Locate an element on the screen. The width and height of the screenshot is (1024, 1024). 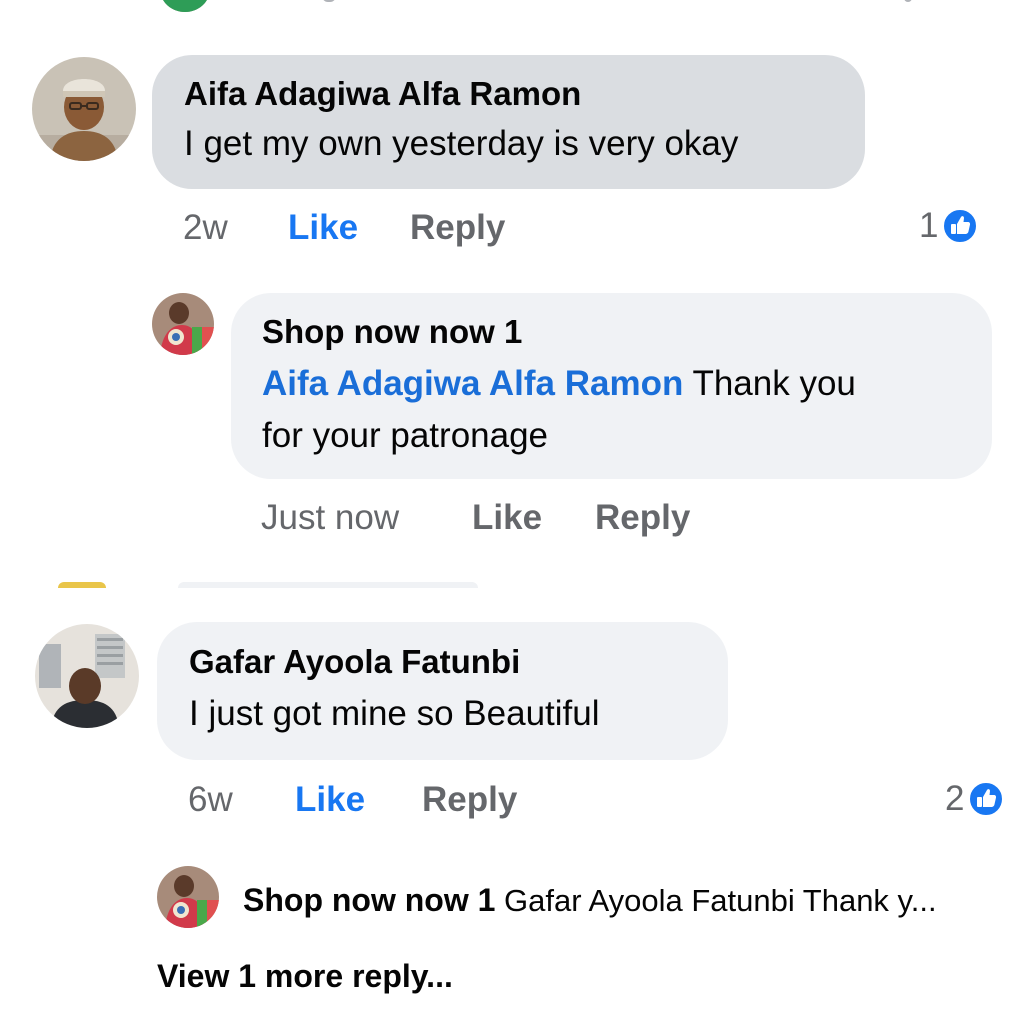
comment-author: Gafar Ayoola Fatunbi is located at coordinates (458, 662).